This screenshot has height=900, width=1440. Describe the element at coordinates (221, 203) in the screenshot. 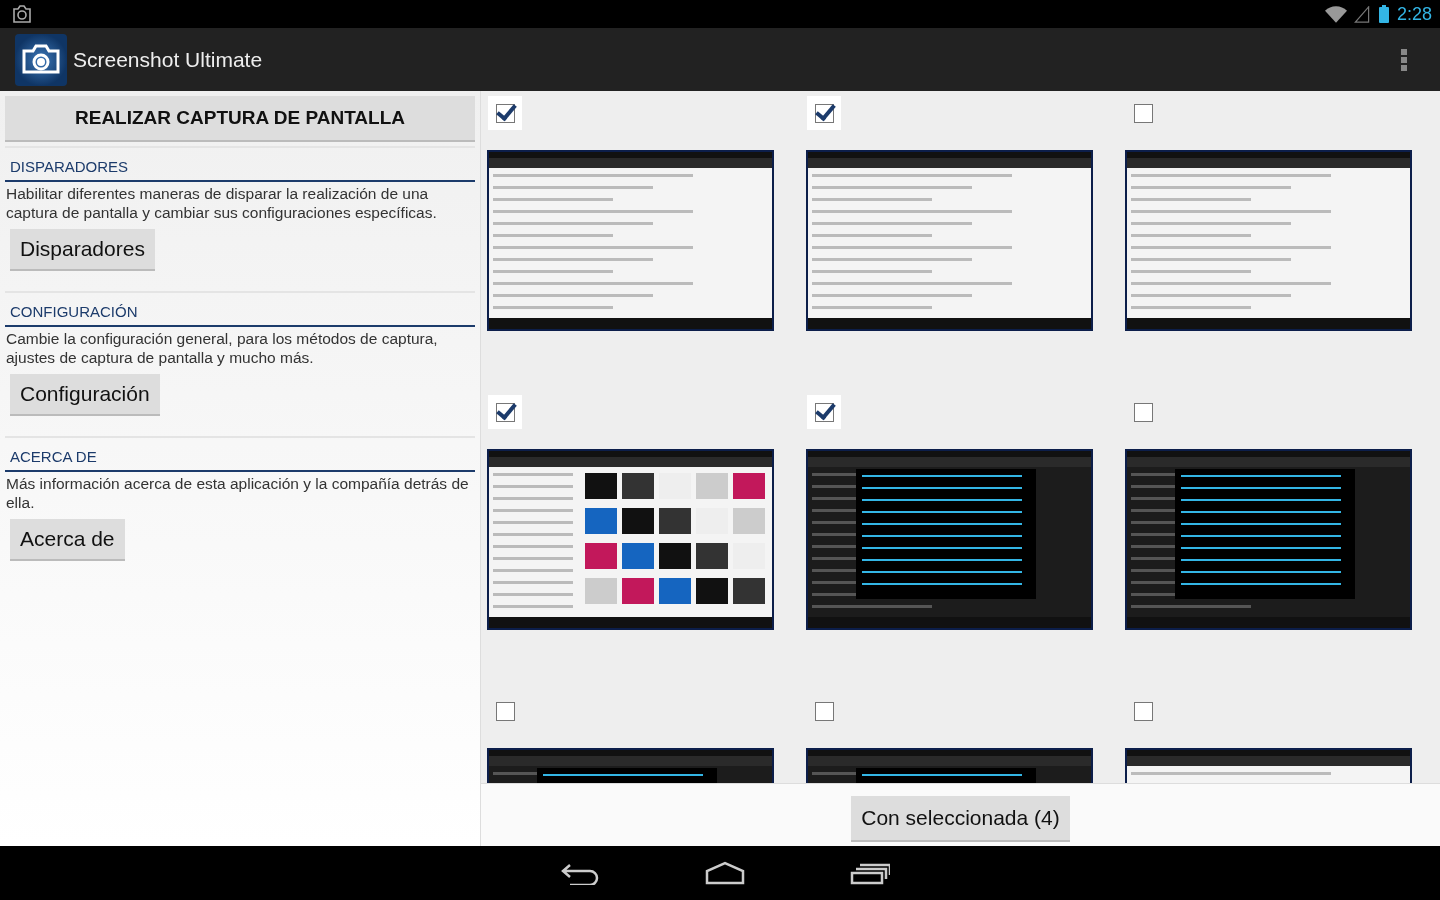

I see `section-description: Habilitar diferentes maneras de disparar la realización de una captura de pantalla y cambiar sus configuraciones específicas.` at that location.